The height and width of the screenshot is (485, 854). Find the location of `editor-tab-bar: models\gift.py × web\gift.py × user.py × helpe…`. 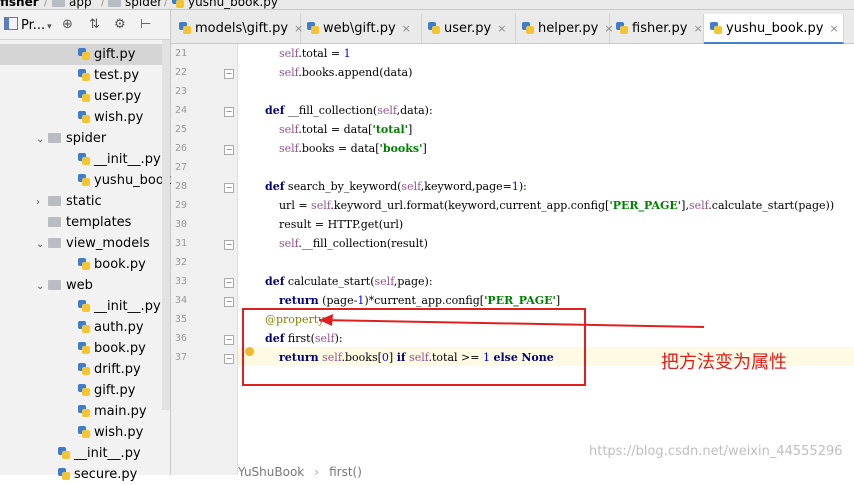

editor-tab-bar: models\gift.py × web\gift.py × user.py × helpe… is located at coordinates (512, 27).